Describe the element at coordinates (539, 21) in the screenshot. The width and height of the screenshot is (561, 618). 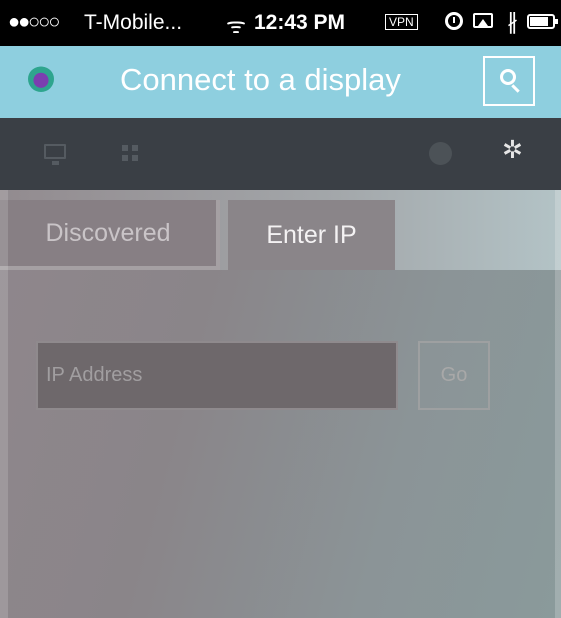
I see `battery-level-fill` at that location.